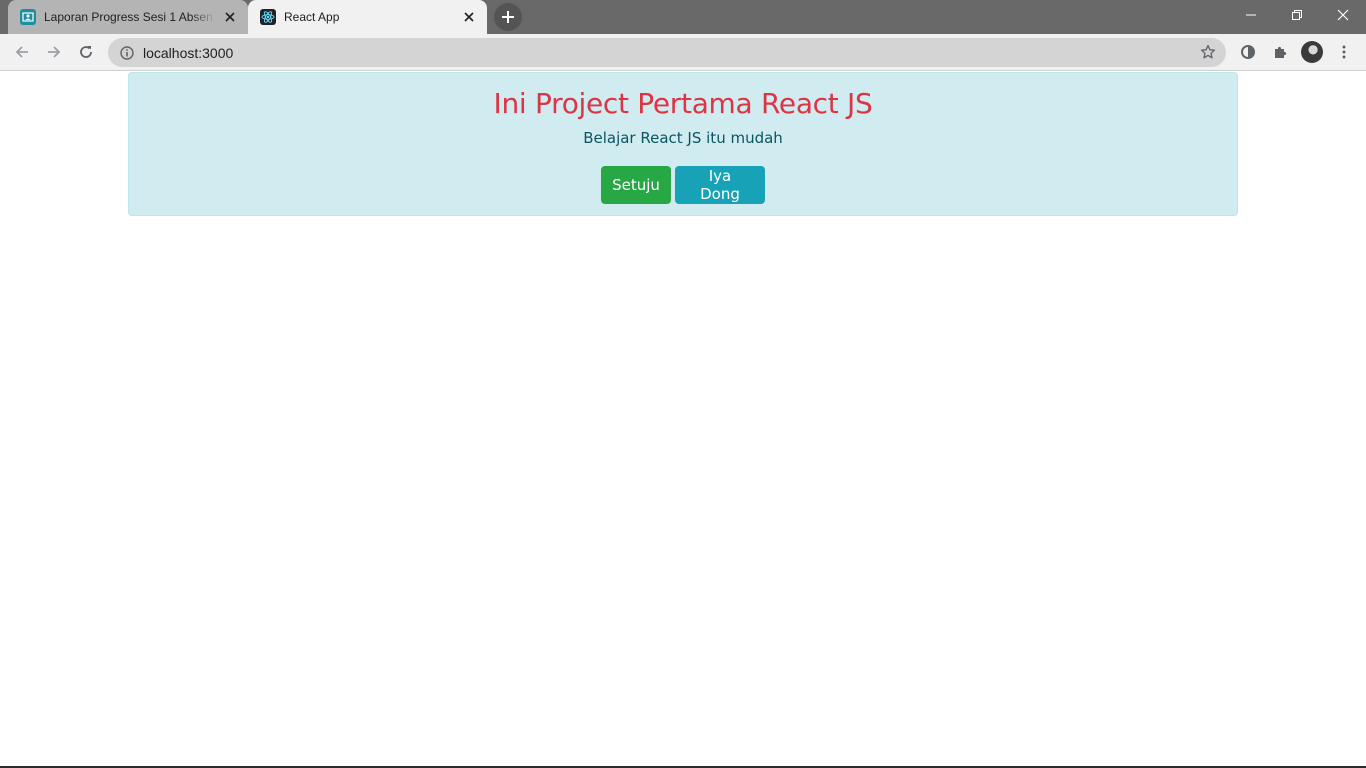  What do you see at coordinates (127, 53) in the screenshot?
I see `info-icon` at bounding box center [127, 53].